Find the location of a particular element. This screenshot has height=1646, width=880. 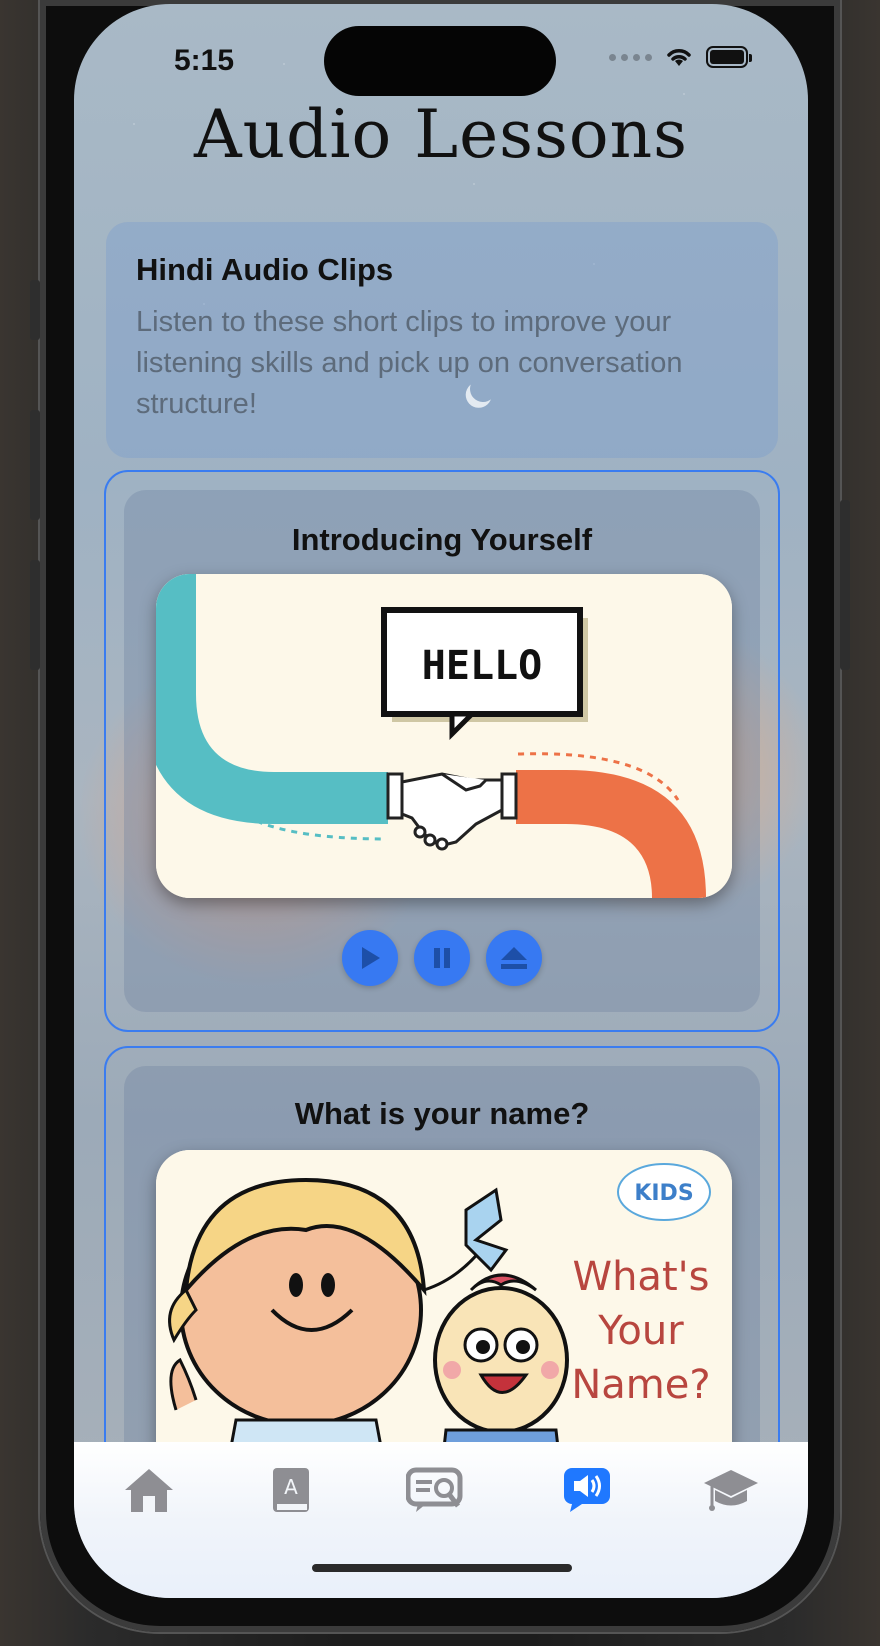

home-icon is located at coordinates (149, 1490).